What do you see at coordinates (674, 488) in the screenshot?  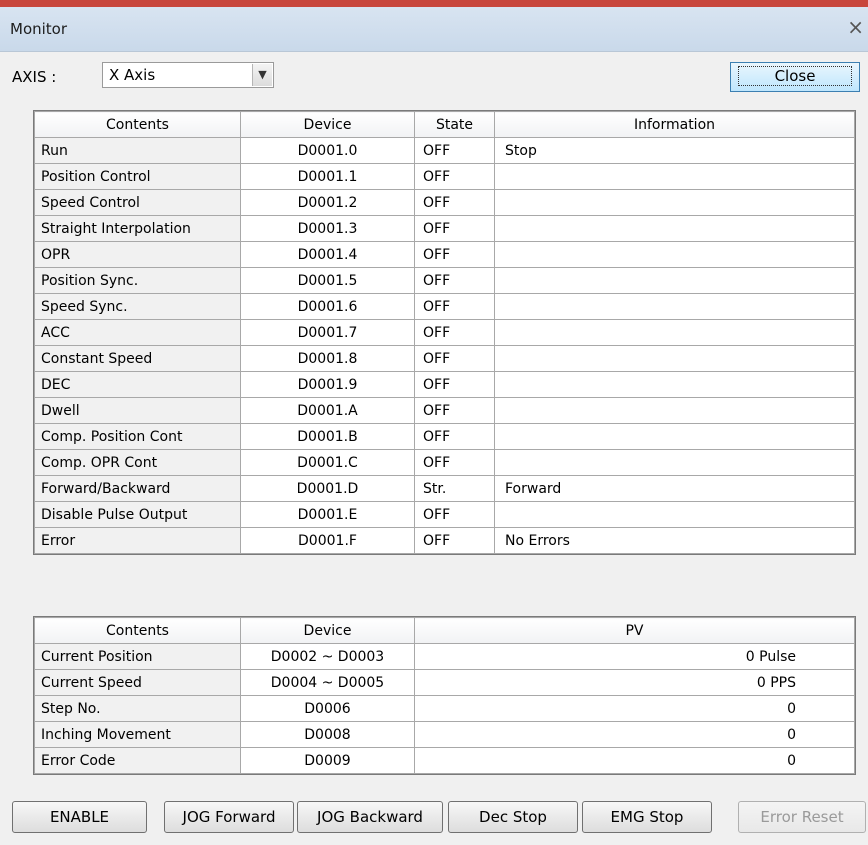 I see `row-information: Forward` at bounding box center [674, 488].